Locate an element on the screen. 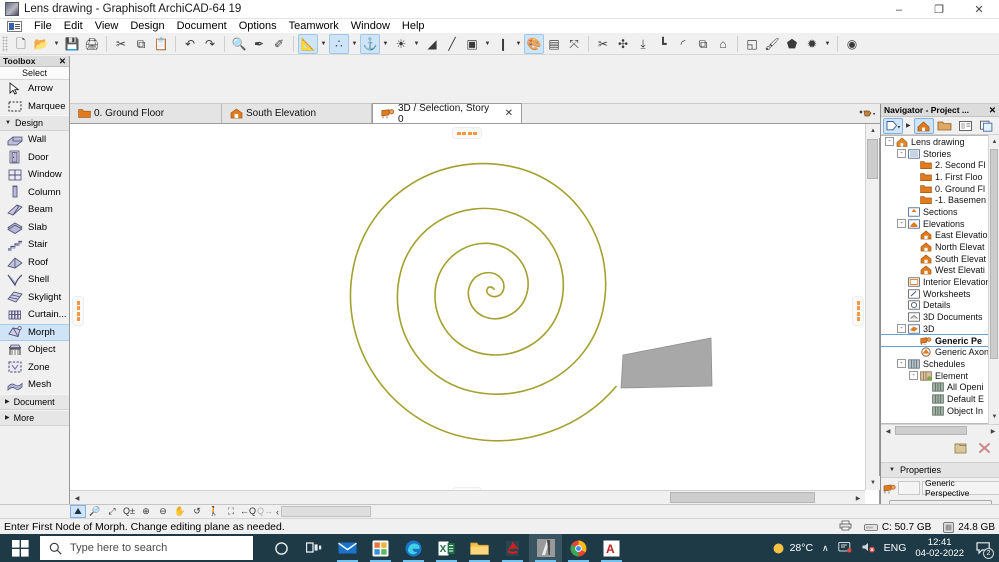  tree-item-3d: - 3D is located at coordinates (940, 329).